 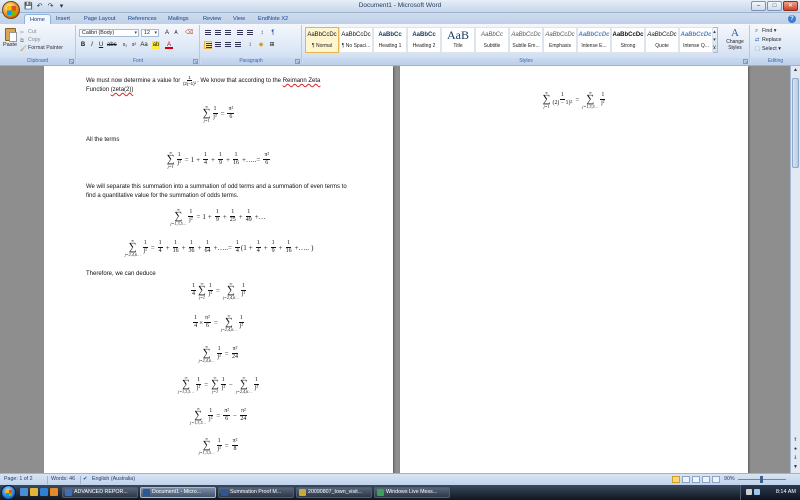 I want to click on prev-page-icon: ⇑, so click(x=795, y=440).